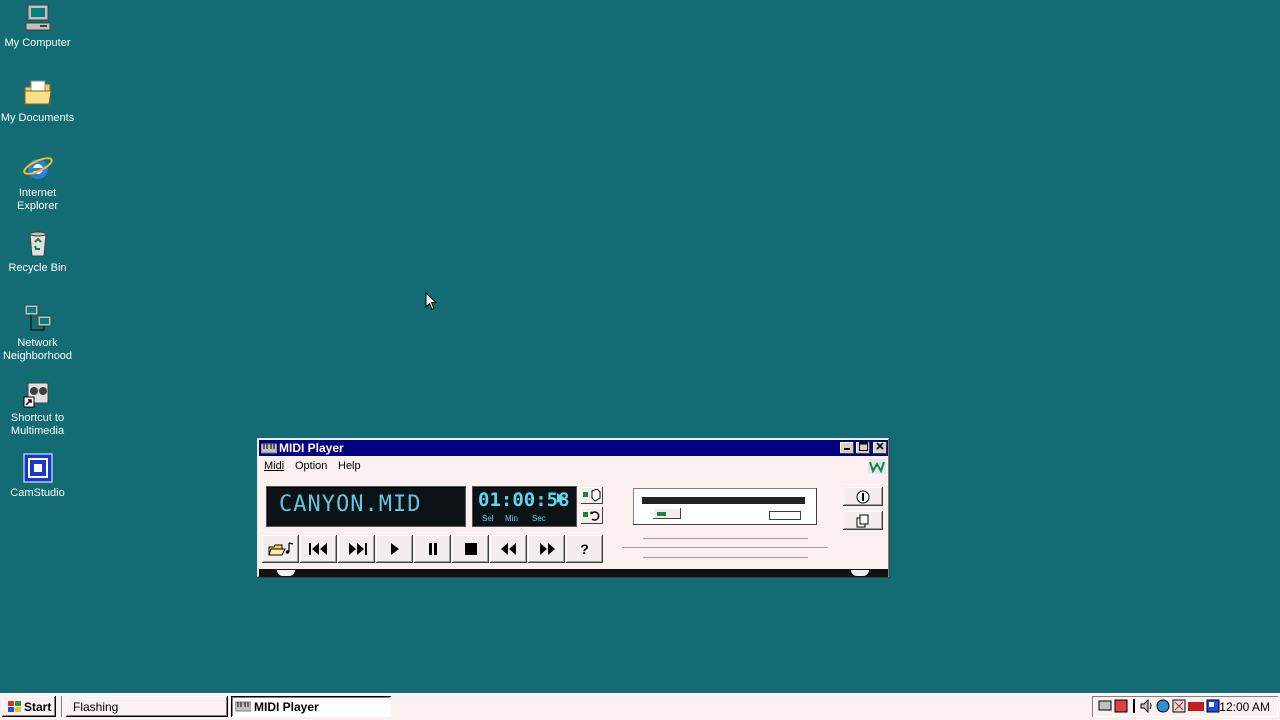 The image size is (1280, 720). Describe the element at coordinates (847, 448) in the screenshot. I see `minimize-button` at that location.